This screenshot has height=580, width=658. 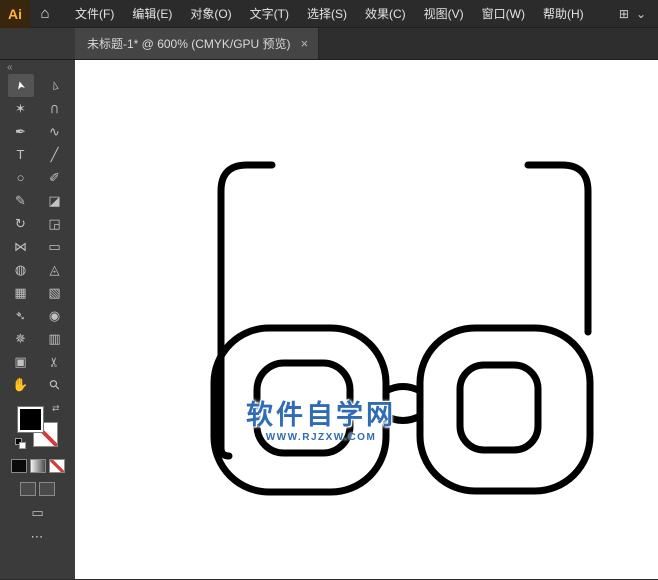 I want to click on left-lens-inner, so click(x=303, y=408).